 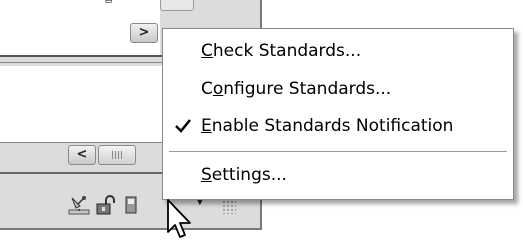 I want to click on mouse-cursor-icon, so click(x=179, y=218).